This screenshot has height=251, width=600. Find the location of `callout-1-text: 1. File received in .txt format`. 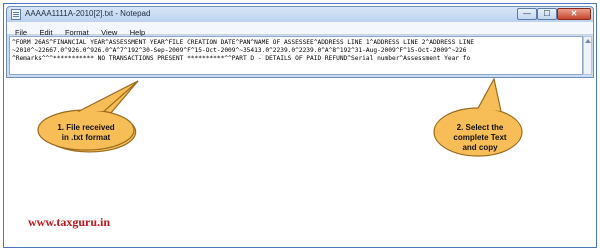

callout-1-text: 1. File received in .txt format is located at coordinates (86, 133).